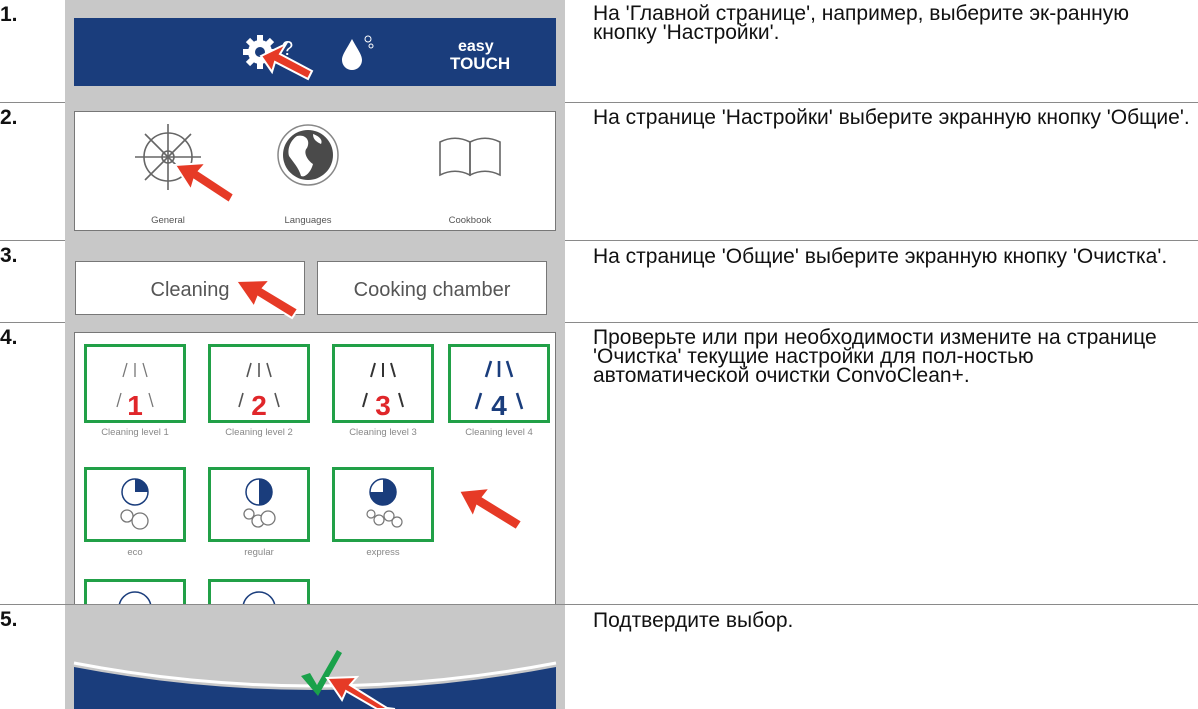  I want to click on step-screenshot: General Languages Cookbook, so click(315, 171).